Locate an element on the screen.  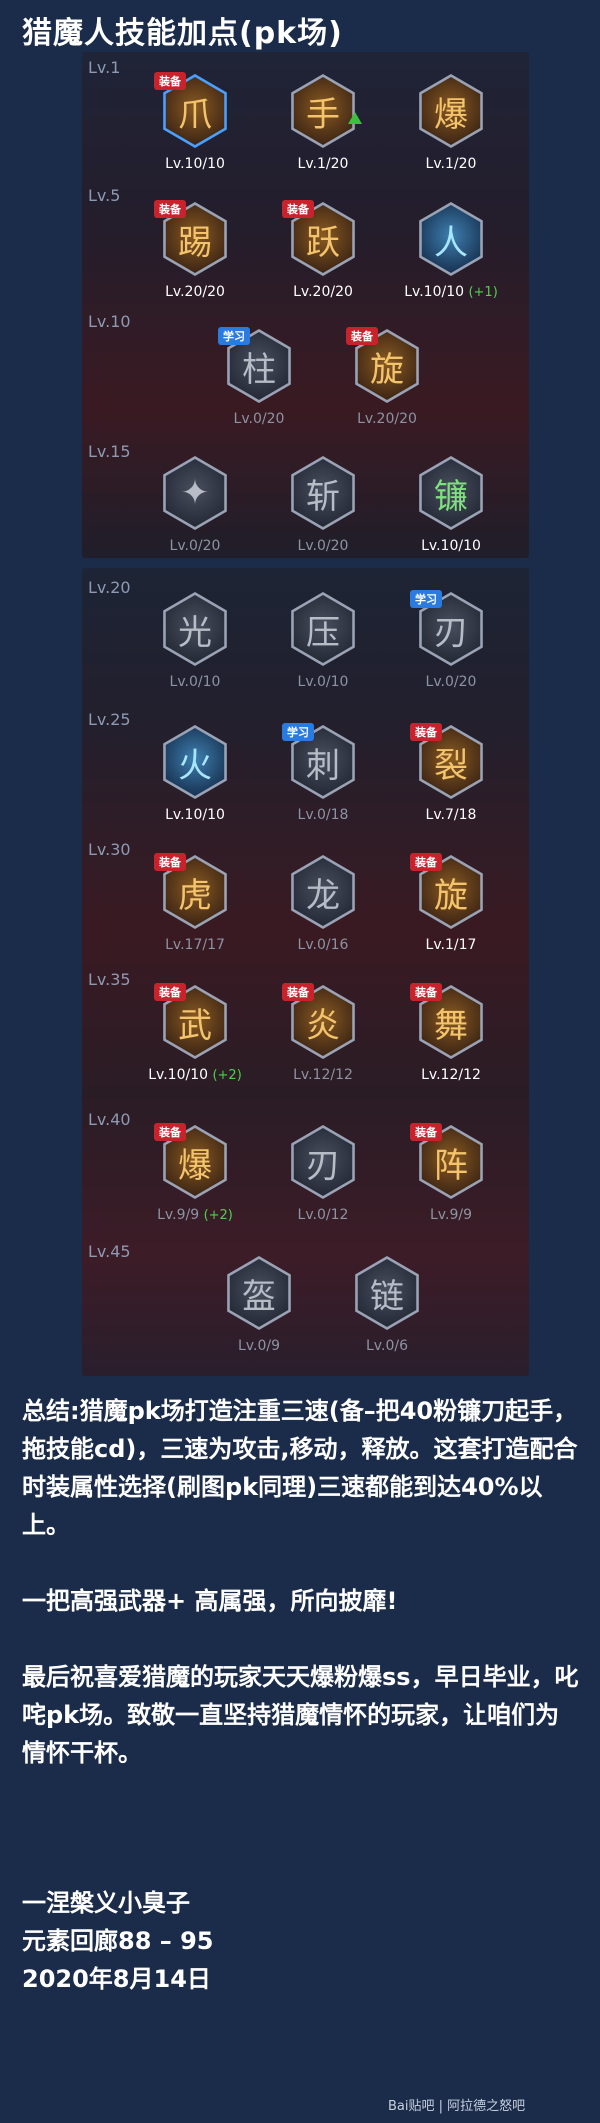
skill-slot: 装备 虎 Lv.17/17 is located at coordinates (195, 909).